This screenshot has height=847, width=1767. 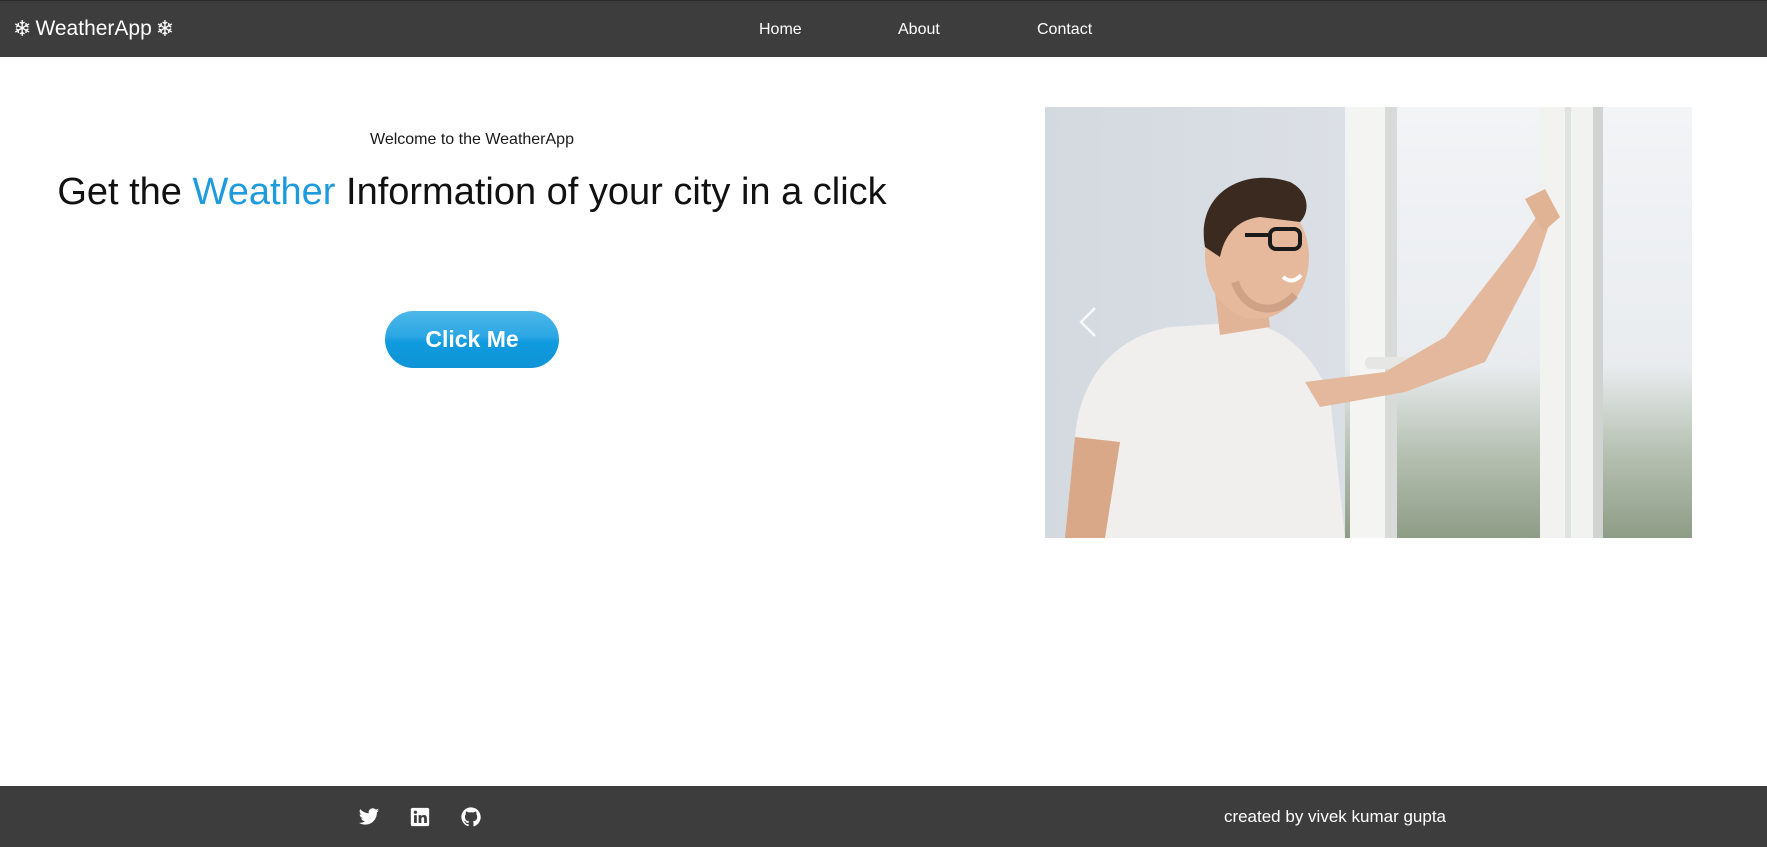 I want to click on welcome-text: Welcome to the WeatherApp, so click(x=472, y=139).